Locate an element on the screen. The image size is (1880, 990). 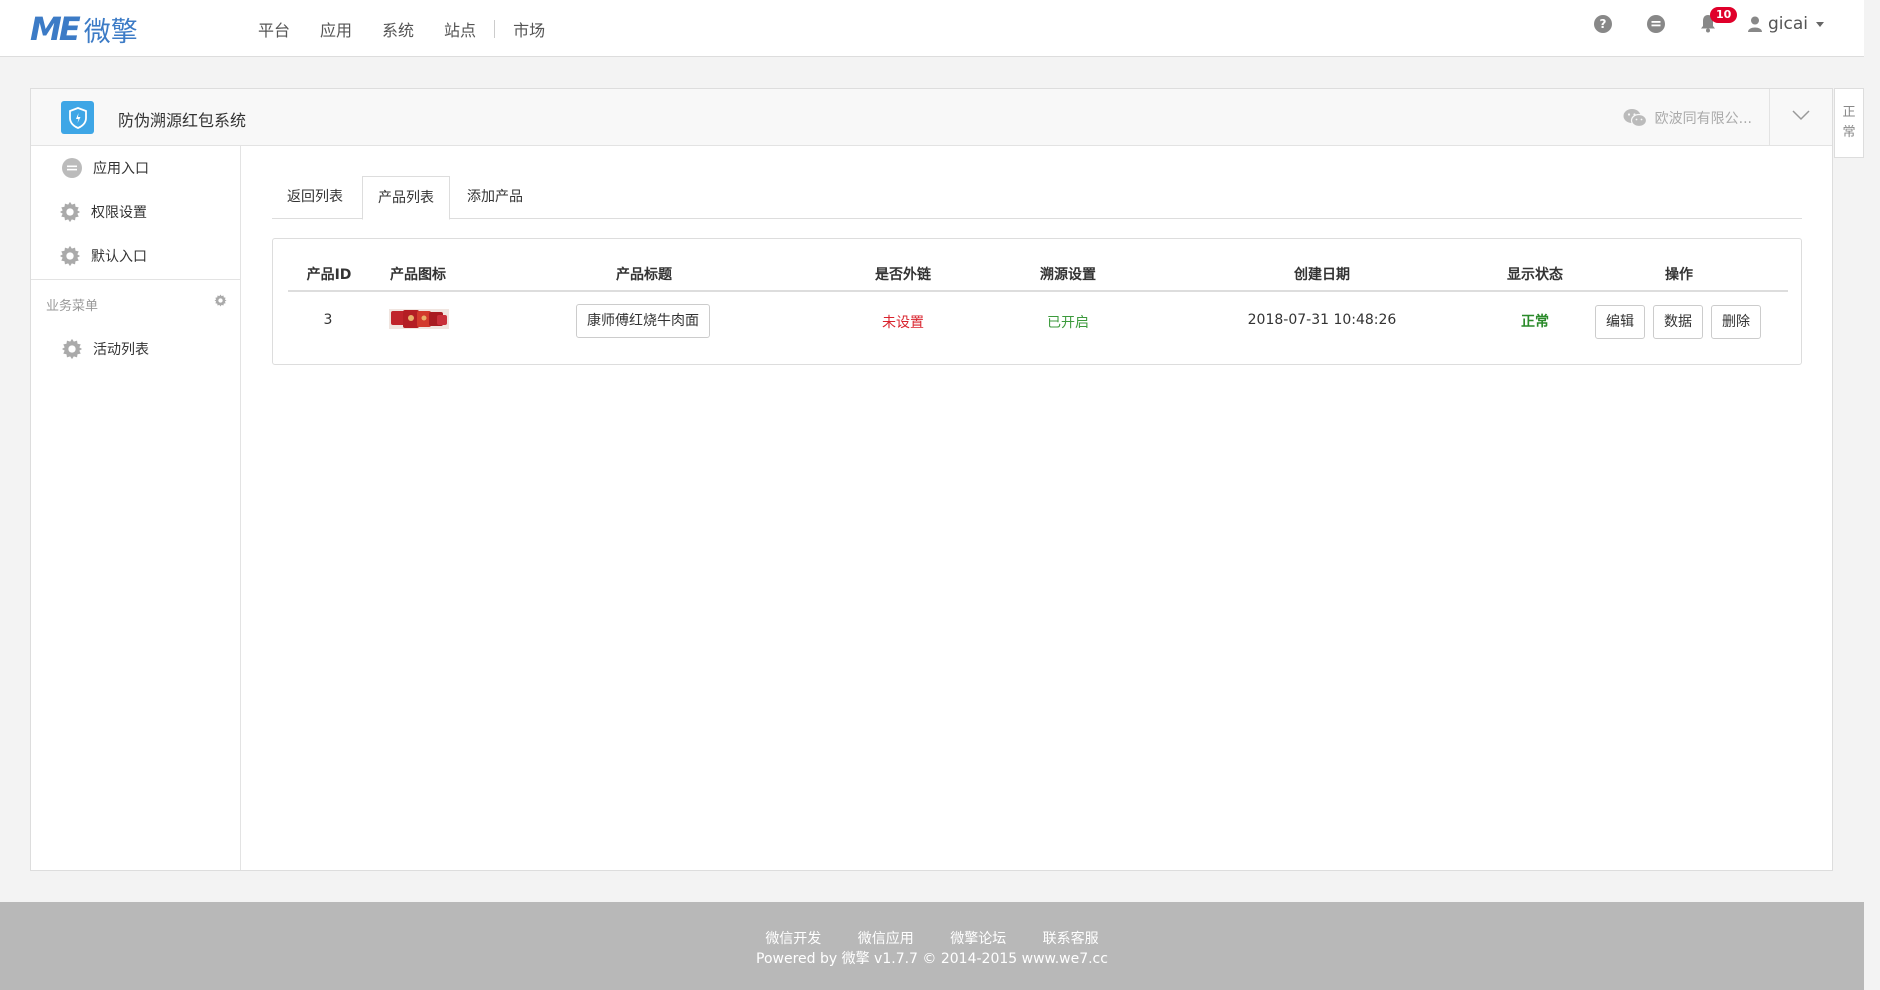
sidebar-item-activity-list: 活动列表 is located at coordinates (105, 349).